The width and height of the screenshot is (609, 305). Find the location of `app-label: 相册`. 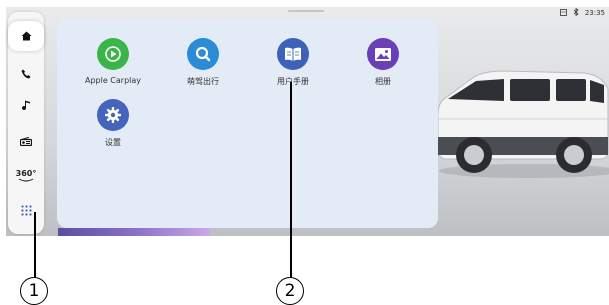

app-label: 相册 is located at coordinates (383, 81).